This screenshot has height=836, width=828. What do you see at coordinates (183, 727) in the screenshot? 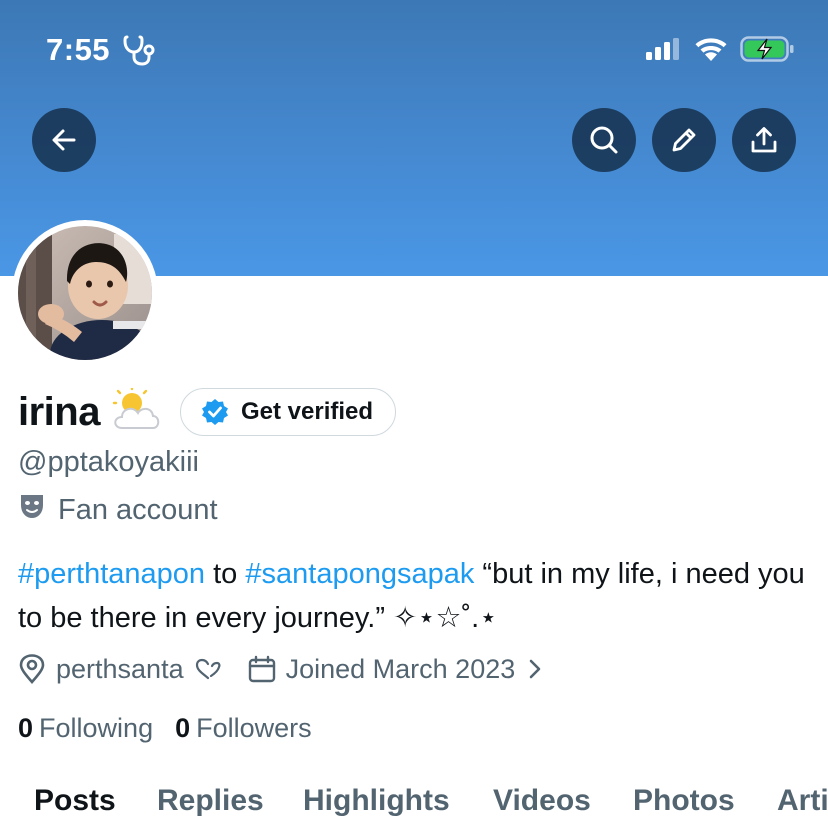
I see `followers-count: 0` at bounding box center [183, 727].